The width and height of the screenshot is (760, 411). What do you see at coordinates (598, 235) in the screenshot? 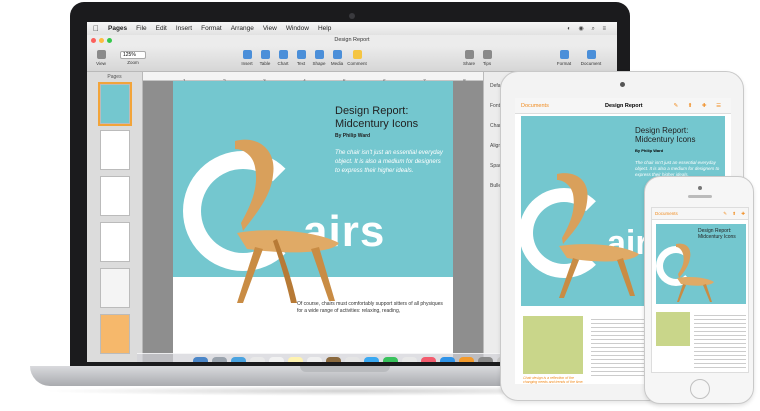
I see `ipad-chair-image` at bounding box center [598, 235].